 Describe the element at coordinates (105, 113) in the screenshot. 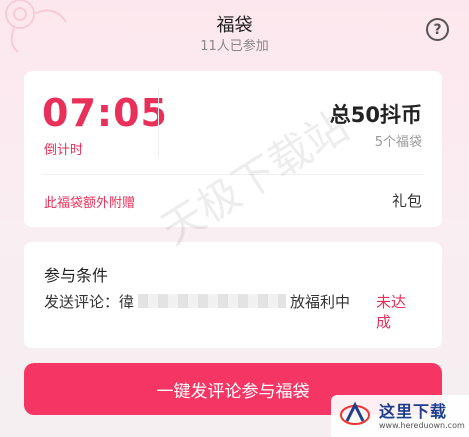

I see `countdown-timer: 07:05` at that location.